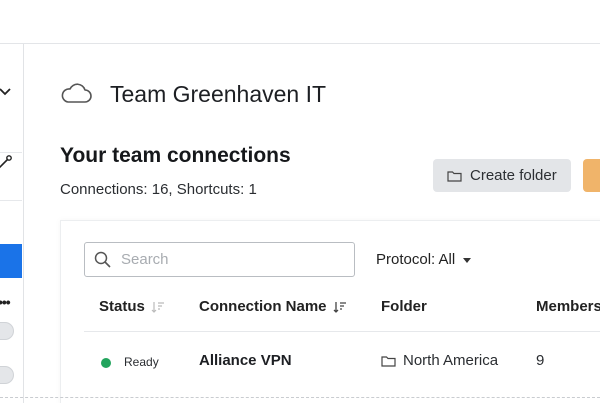  Describe the element at coordinates (568, 306) in the screenshot. I see `column-header-members: Members` at that location.